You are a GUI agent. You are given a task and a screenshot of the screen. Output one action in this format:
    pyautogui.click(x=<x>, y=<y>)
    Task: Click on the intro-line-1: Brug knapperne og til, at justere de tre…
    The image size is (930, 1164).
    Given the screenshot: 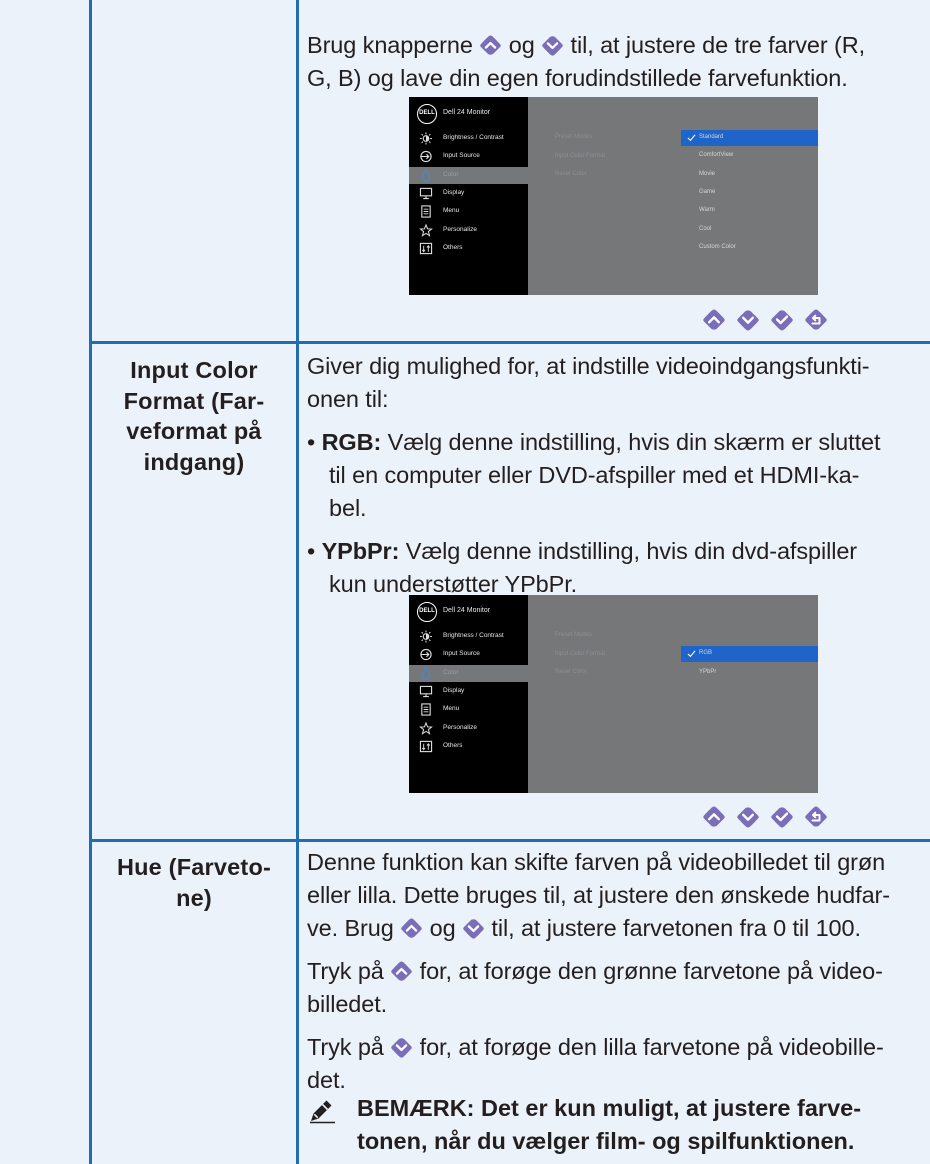 What is the action you would take?
    pyautogui.click(x=586, y=45)
    